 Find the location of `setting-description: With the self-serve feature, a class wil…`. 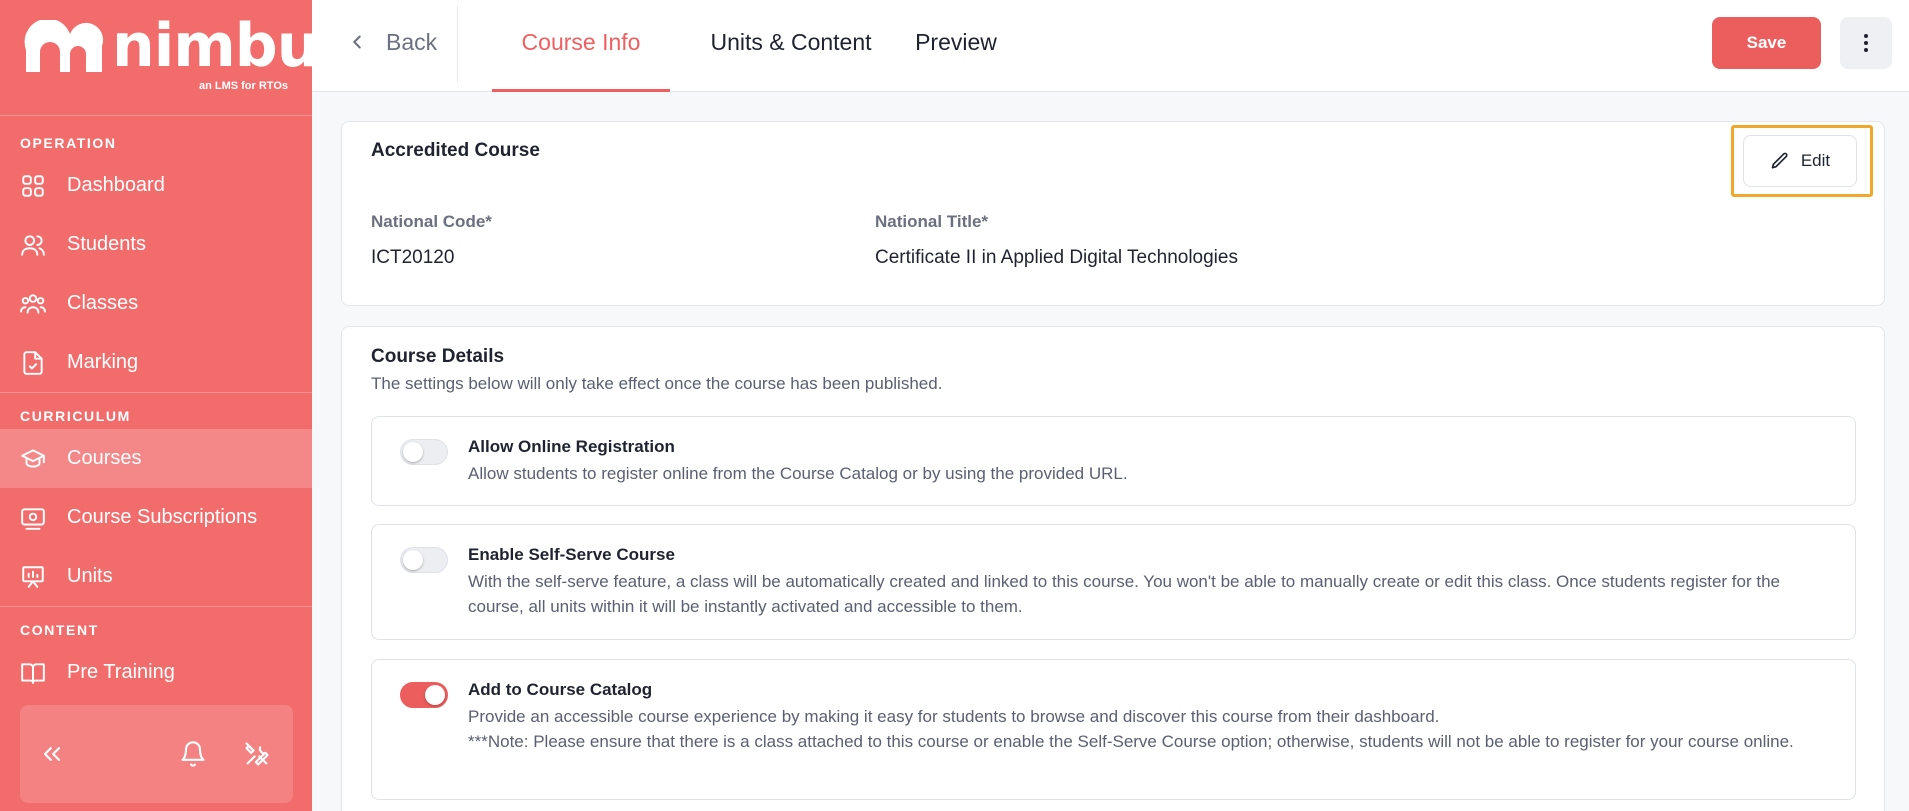

setting-description: With the self-serve feature, a class wil… is located at coordinates (1124, 594).